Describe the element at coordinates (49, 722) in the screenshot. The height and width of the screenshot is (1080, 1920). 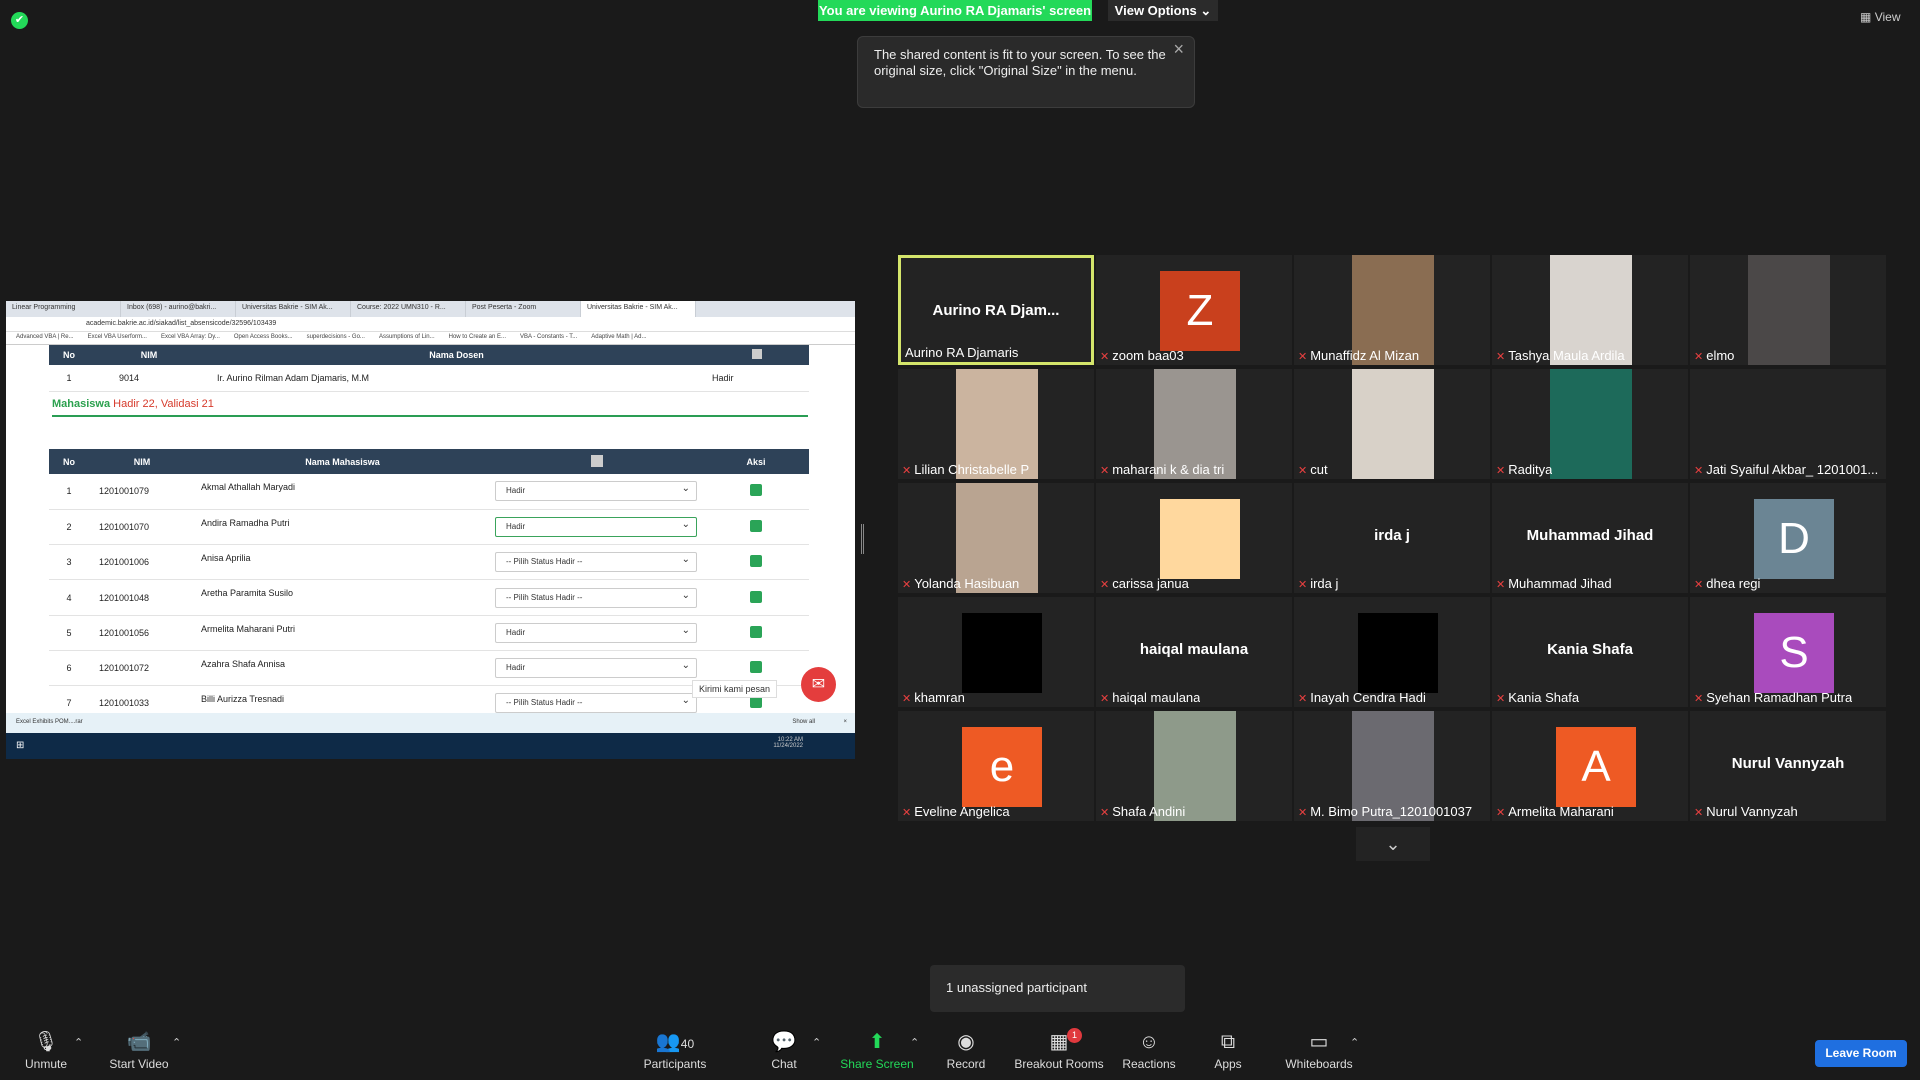
I see `download-item: Excel Exhibits POM....rar` at that location.